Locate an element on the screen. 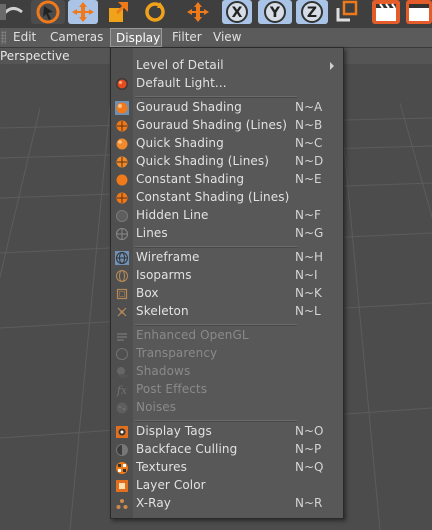 This screenshot has height=530, width=432. menu-item-textures: Textures N~Q is located at coordinates (227, 468).